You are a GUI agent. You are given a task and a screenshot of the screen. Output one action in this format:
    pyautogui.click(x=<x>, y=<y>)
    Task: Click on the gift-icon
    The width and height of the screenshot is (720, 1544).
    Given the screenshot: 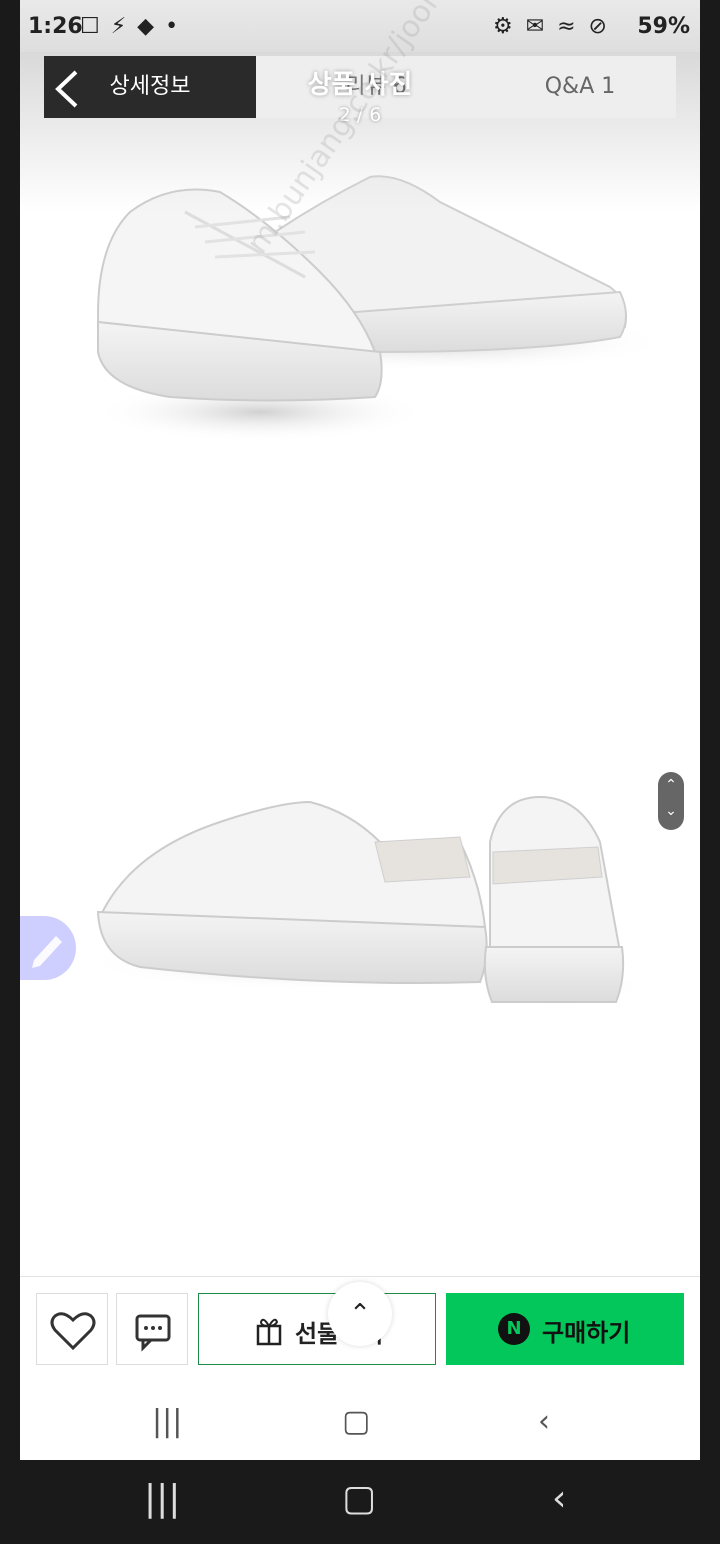 What is the action you would take?
    pyautogui.click(x=269, y=1332)
    